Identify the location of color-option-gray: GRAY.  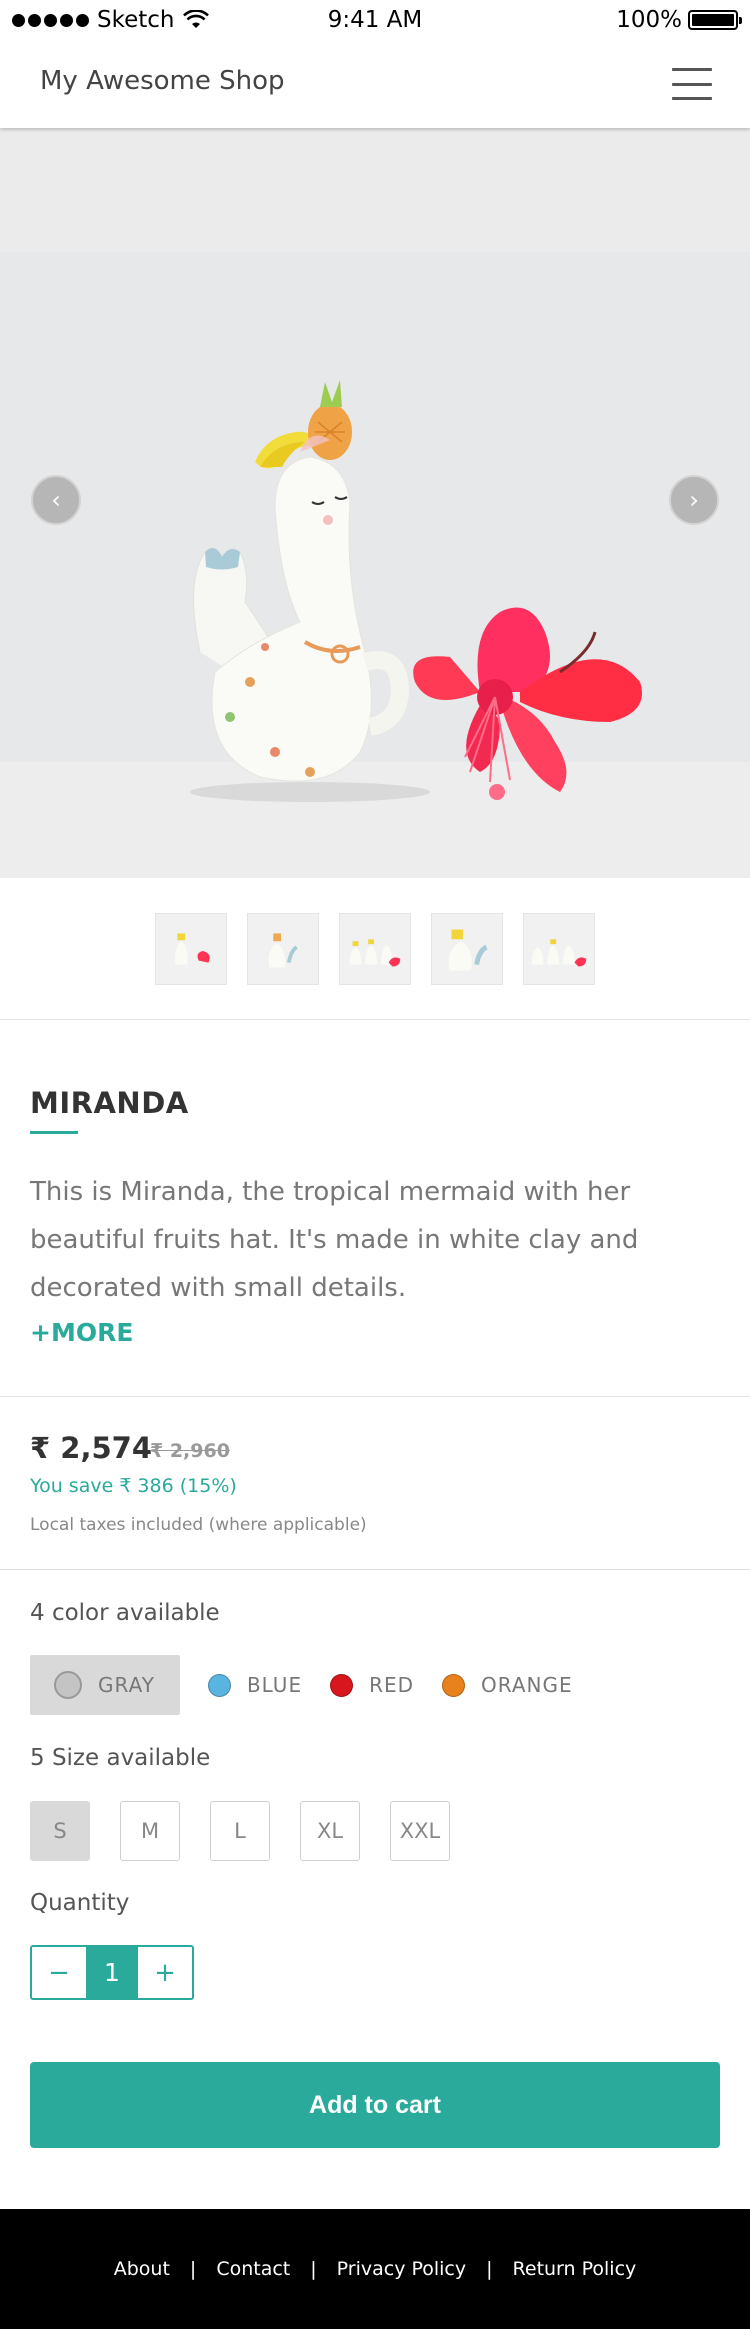
(105, 1685).